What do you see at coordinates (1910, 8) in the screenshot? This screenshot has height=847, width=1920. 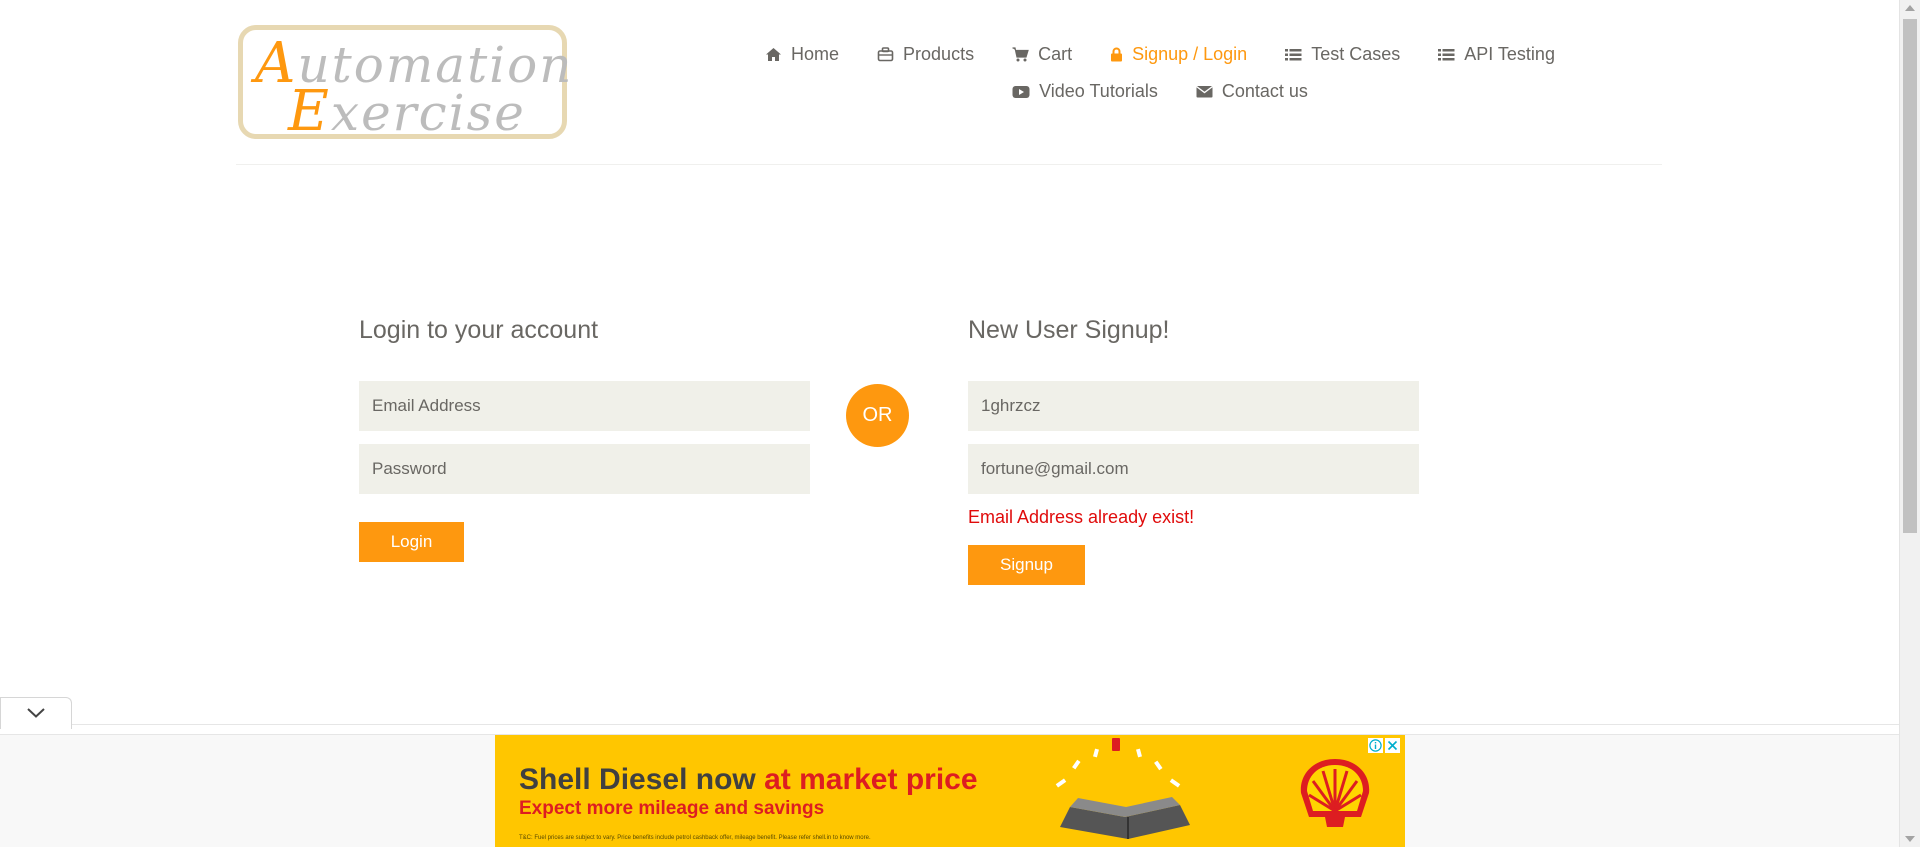 I see `scroll-up-icon` at bounding box center [1910, 8].